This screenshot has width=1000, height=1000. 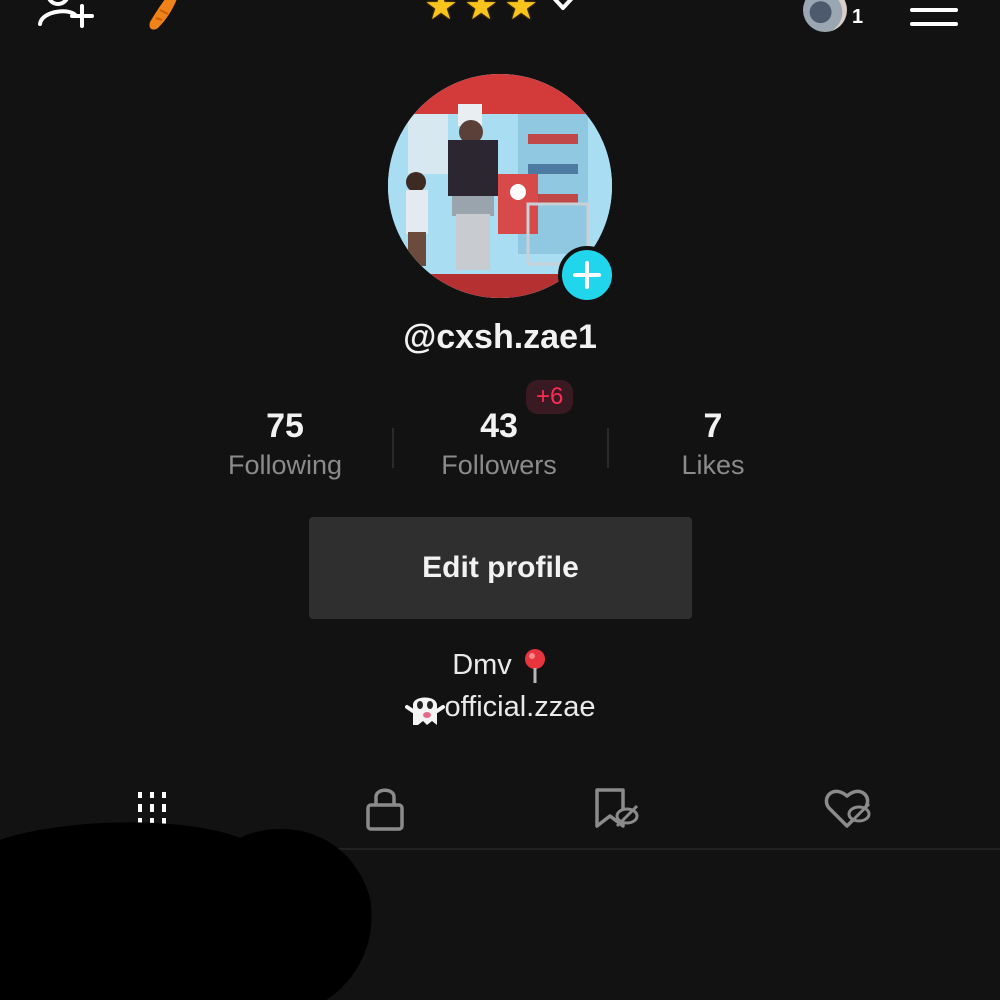 I want to click on bio-line-1: Dmv, so click(x=500, y=665).